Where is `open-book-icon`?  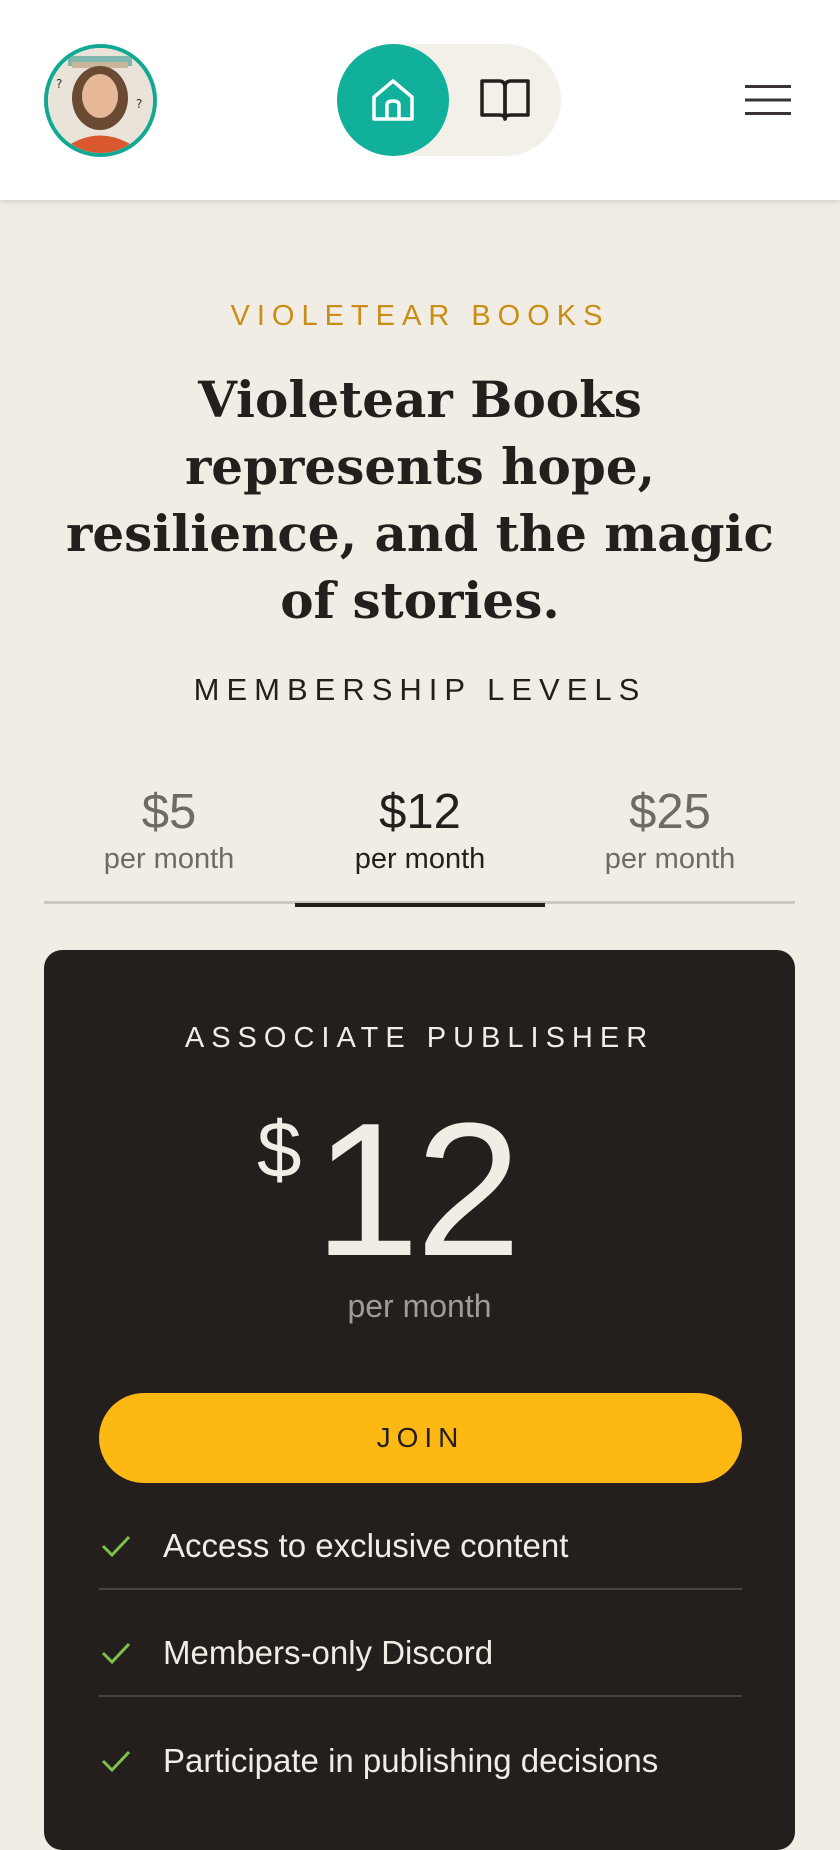 open-book-icon is located at coordinates (505, 100).